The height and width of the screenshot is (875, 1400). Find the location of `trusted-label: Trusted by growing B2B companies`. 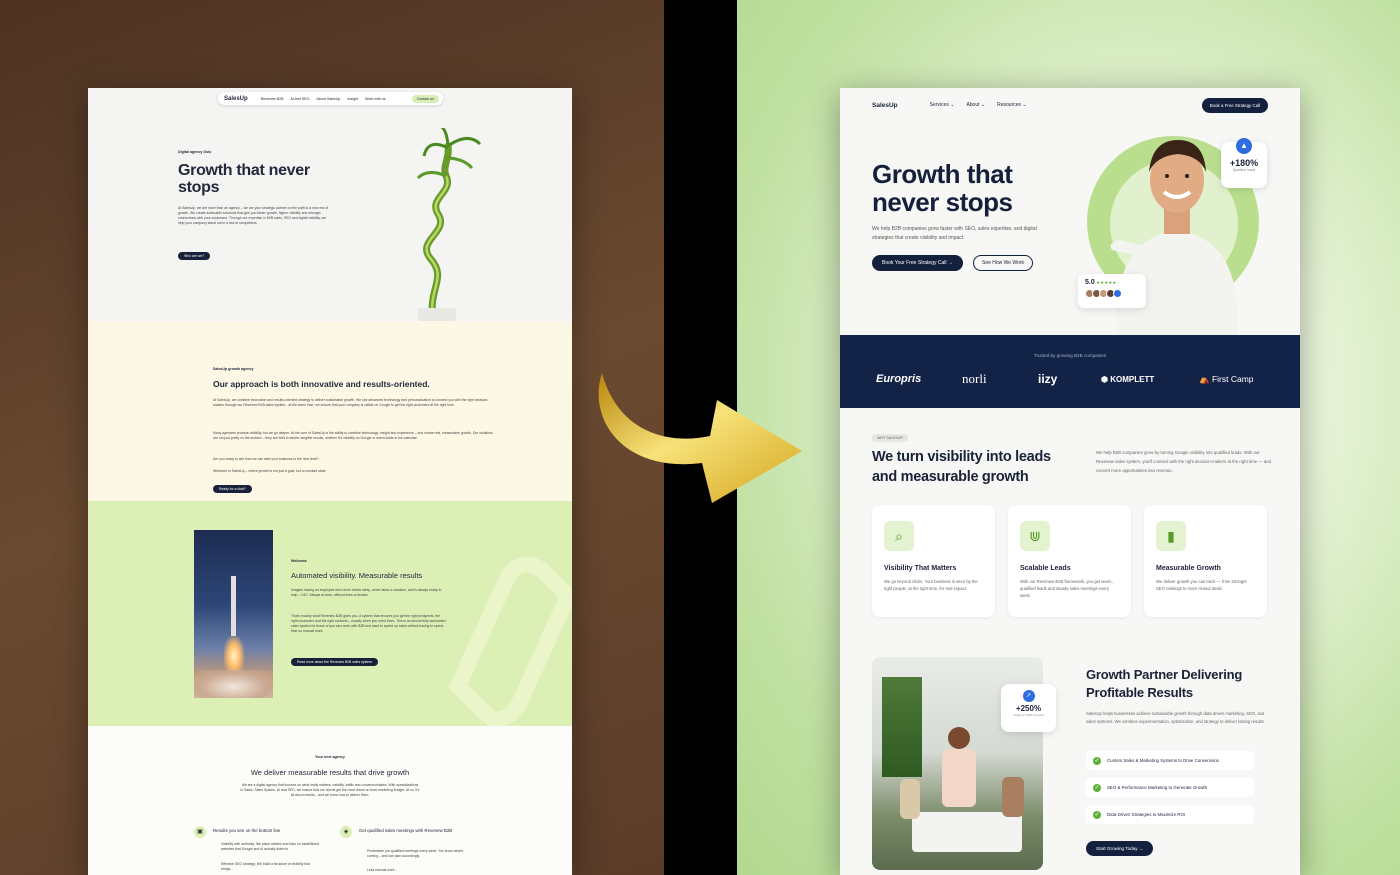

trusted-label: Trusted by growing B2B companies is located at coordinates (1070, 355).